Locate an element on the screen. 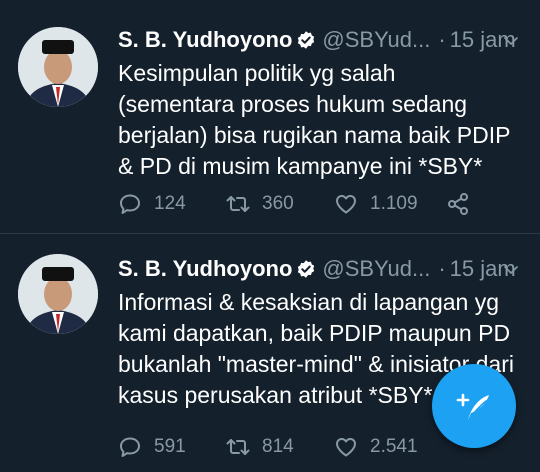 The image size is (540, 472). like-count: 2.541 is located at coordinates (394, 446).